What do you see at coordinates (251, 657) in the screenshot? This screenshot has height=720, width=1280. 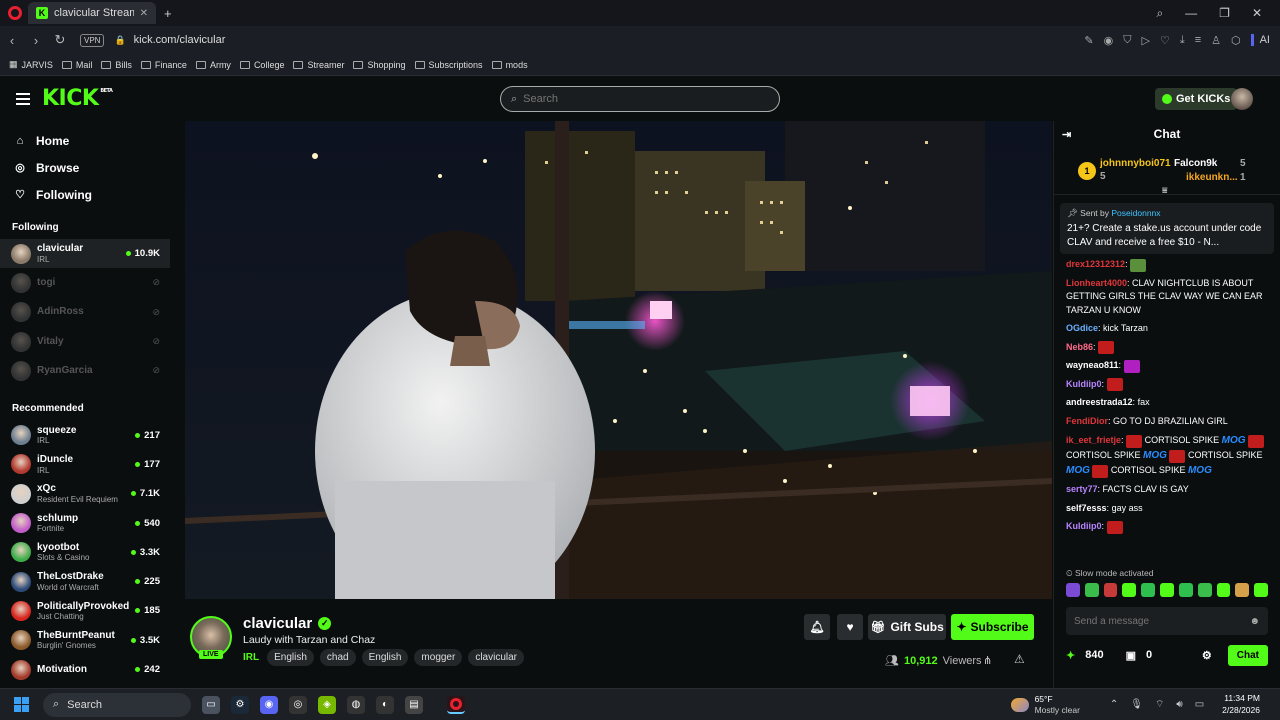 I see `category-link: IRL` at bounding box center [251, 657].